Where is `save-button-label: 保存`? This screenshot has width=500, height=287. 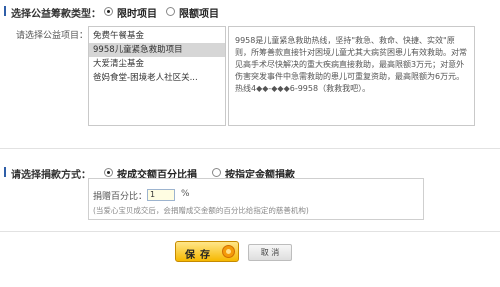 save-button-label: 保存 is located at coordinates (200, 255).